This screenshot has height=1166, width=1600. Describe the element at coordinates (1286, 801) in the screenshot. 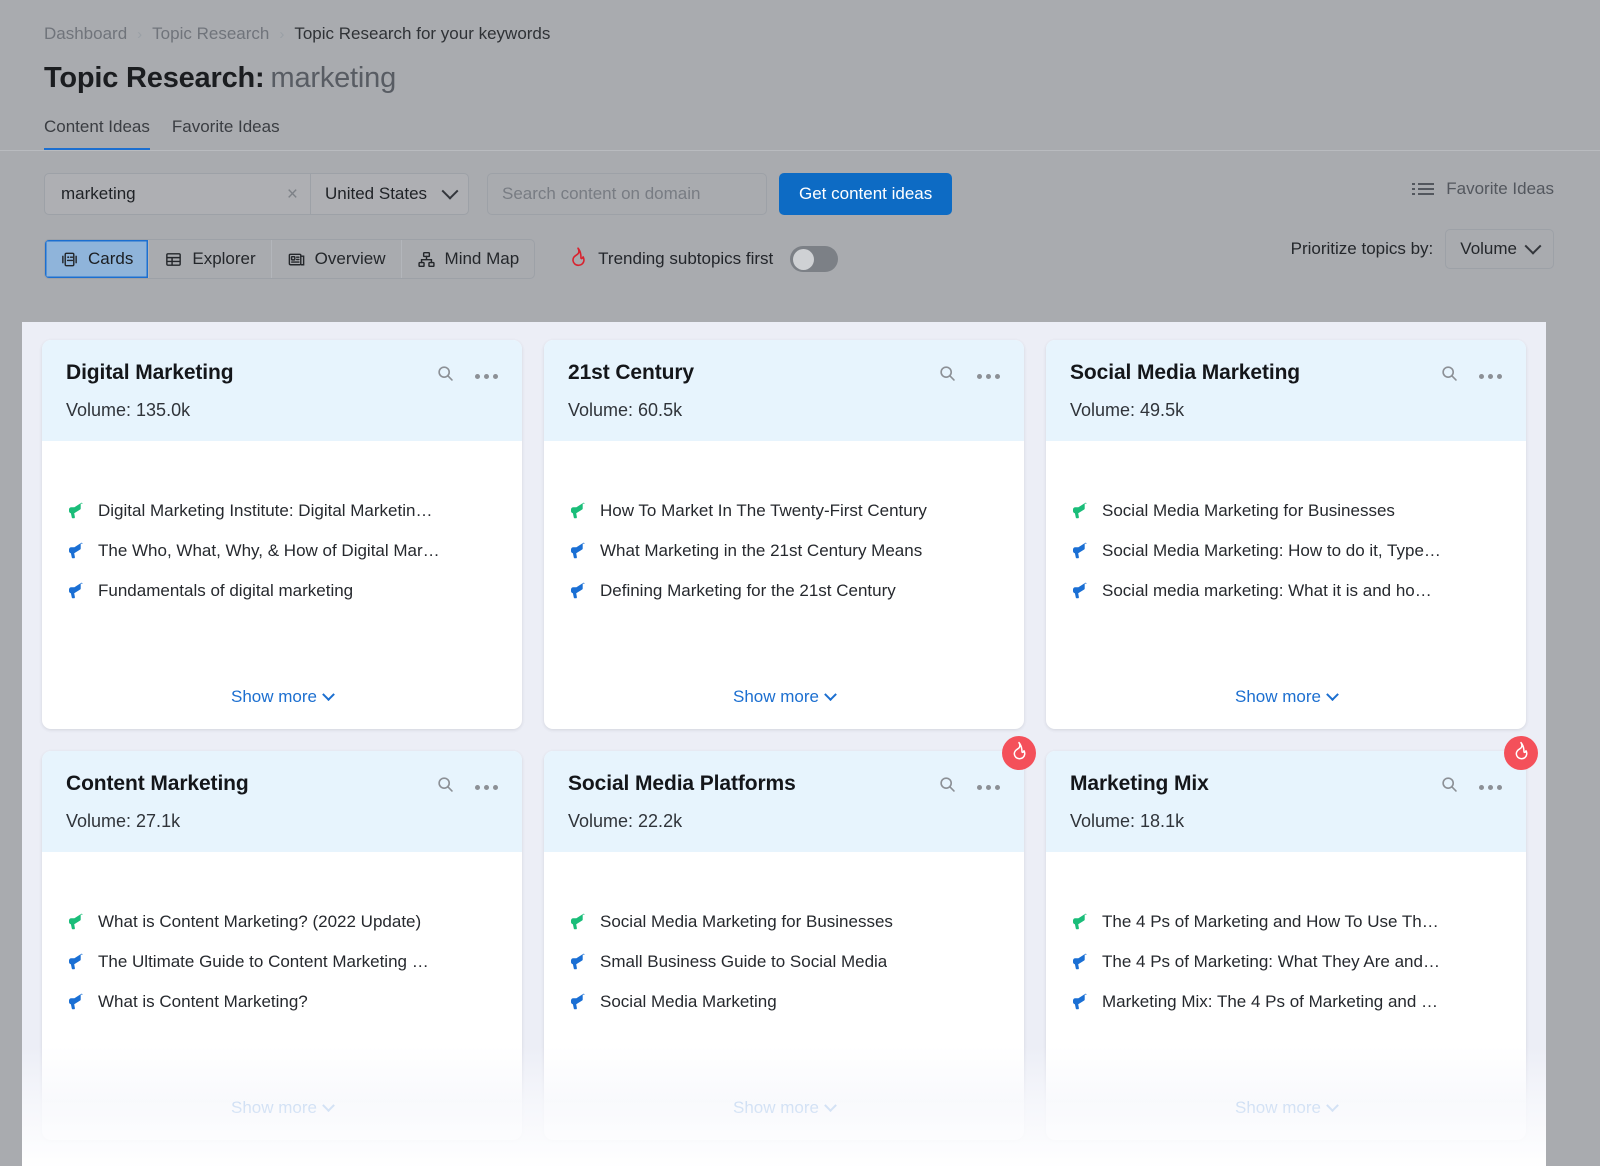

I see `topic-card-header: Marketing Mix Volume: 18.1k` at that location.